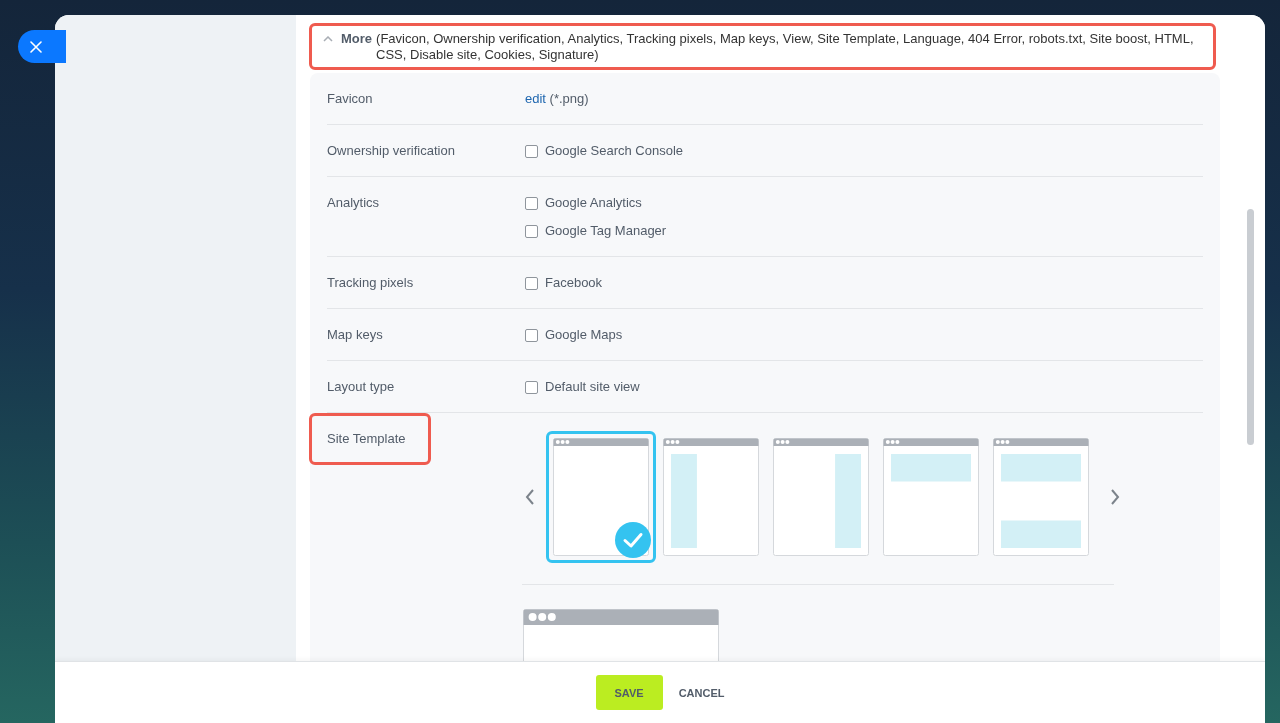 Image resolution: width=1280 pixels, height=723 pixels. Describe the element at coordinates (593, 203) in the screenshot. I see `checkbox-label: Google Analytics` at that location.